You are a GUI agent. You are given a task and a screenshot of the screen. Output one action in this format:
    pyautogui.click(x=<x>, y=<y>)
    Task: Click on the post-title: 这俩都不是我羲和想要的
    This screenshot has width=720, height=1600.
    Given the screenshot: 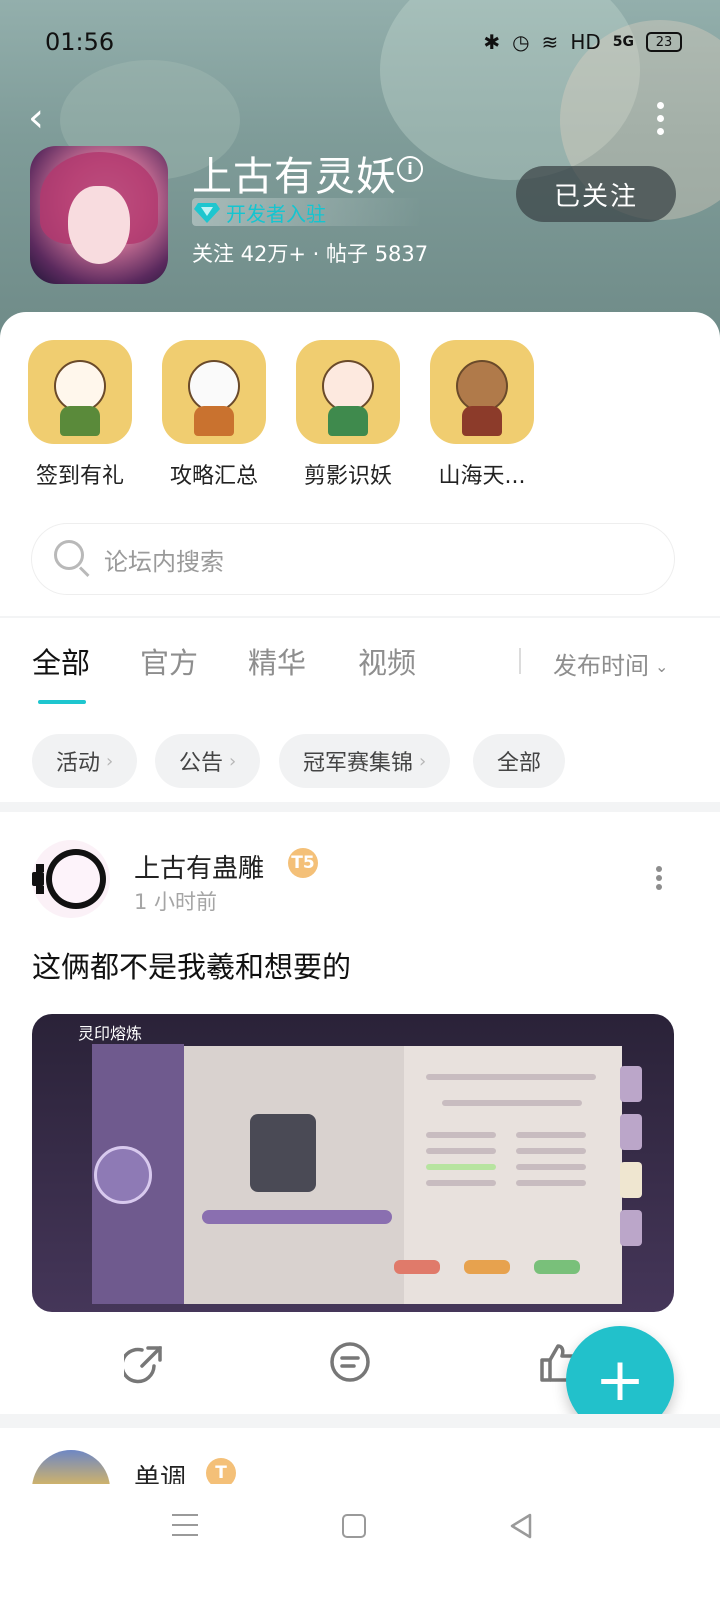 What is the action you would take?
    pyautogui.click(x=191, y=965)
    